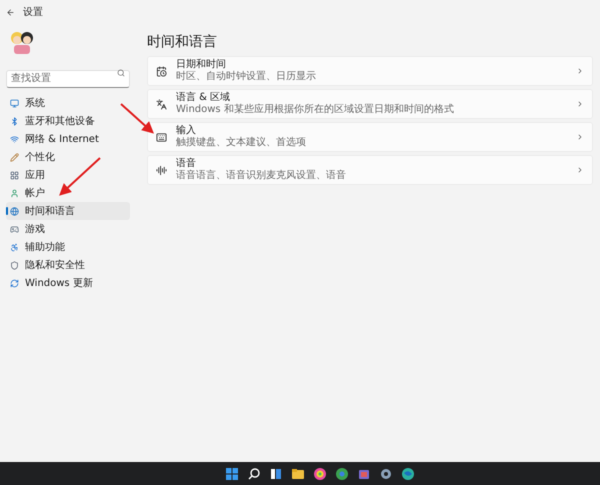 This screenshot has width=600, height=485. I want to click on calendar-clock-icon, so click(161, 71).